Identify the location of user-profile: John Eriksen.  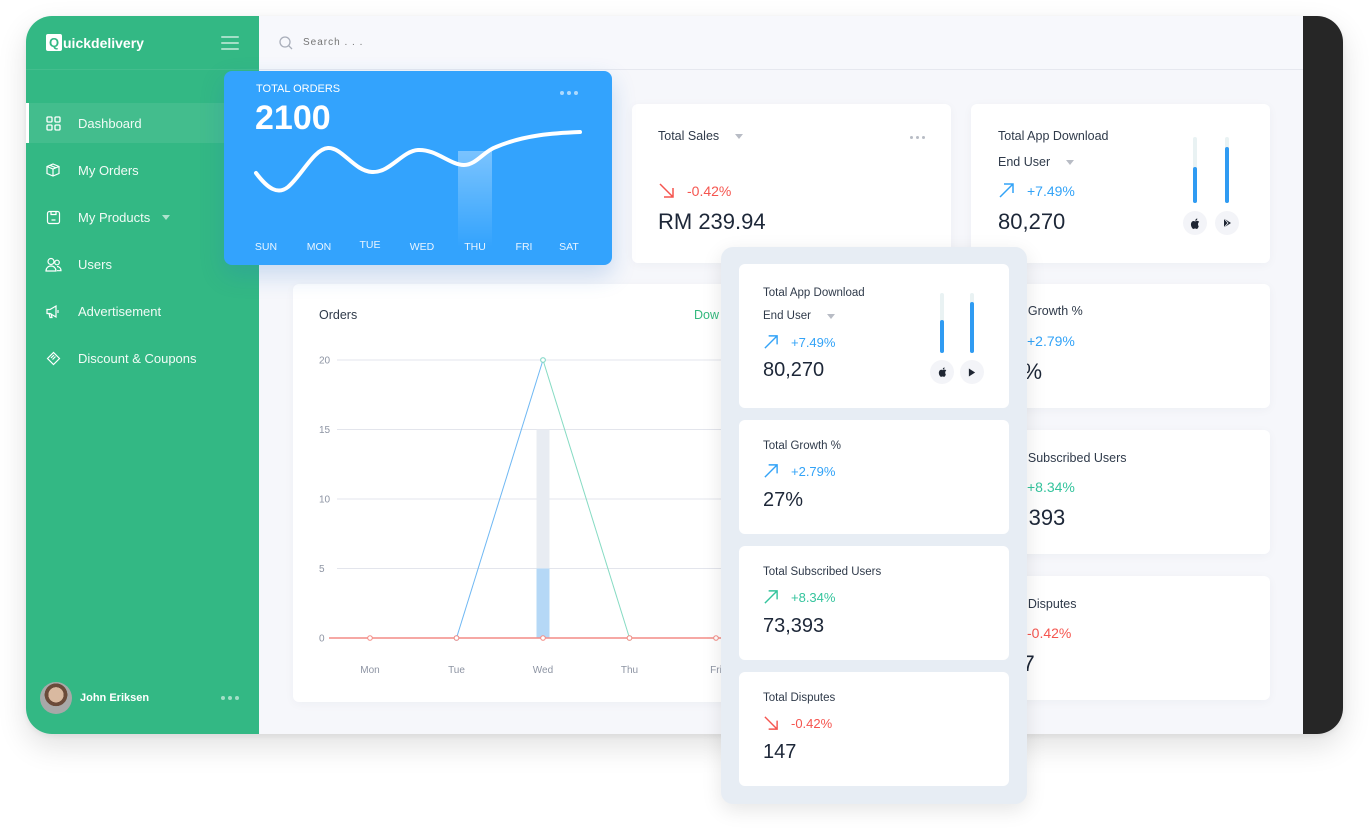
(139, 698).